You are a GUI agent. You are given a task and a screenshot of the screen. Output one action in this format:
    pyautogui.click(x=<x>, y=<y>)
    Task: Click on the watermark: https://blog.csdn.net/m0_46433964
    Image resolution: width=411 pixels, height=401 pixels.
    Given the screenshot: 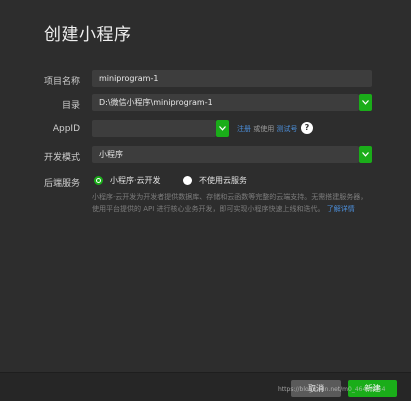 What is the action you would take?
    pyautogui.click(x=332, y=389)
    